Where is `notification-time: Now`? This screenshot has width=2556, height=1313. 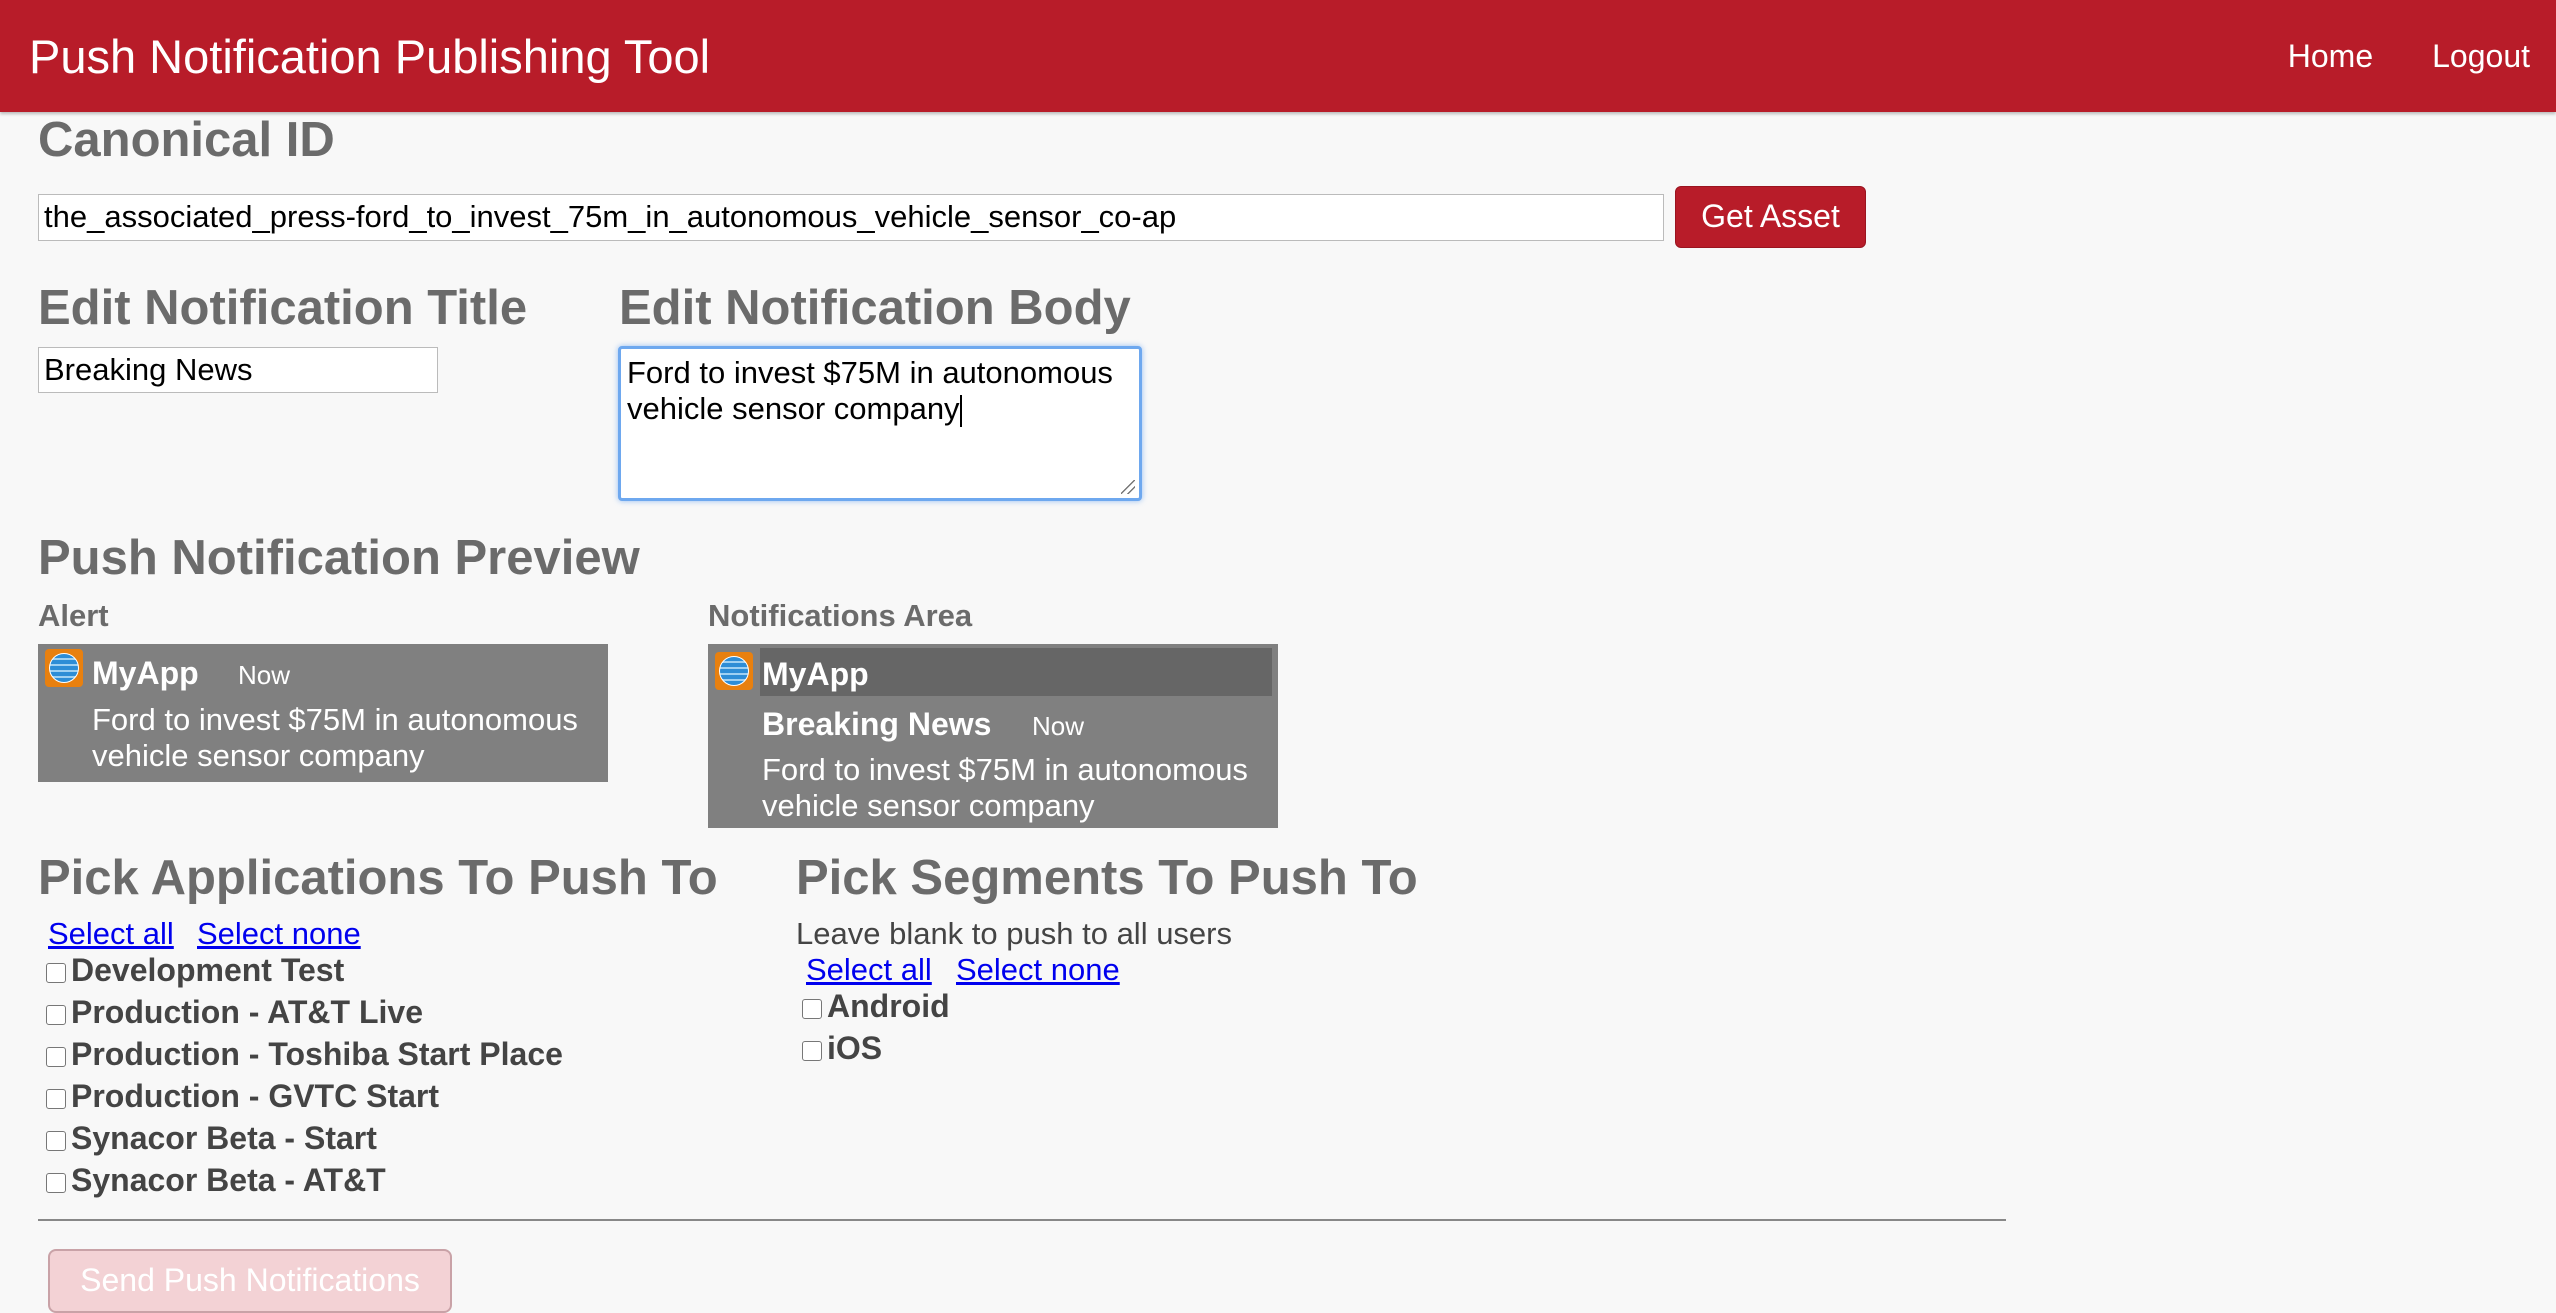 notification-time: Now is located at coordinates (1058, 726).